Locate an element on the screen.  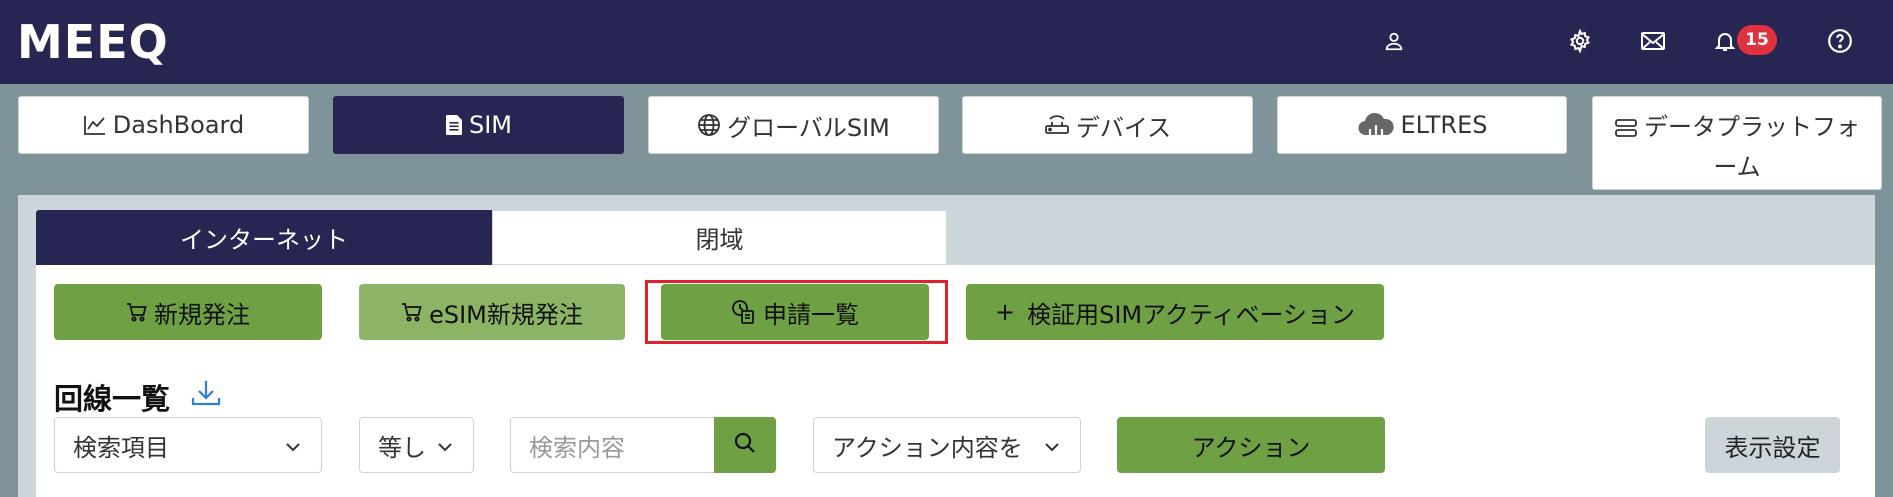
tab-internet: インターネット is located at coordinates (264, 237).